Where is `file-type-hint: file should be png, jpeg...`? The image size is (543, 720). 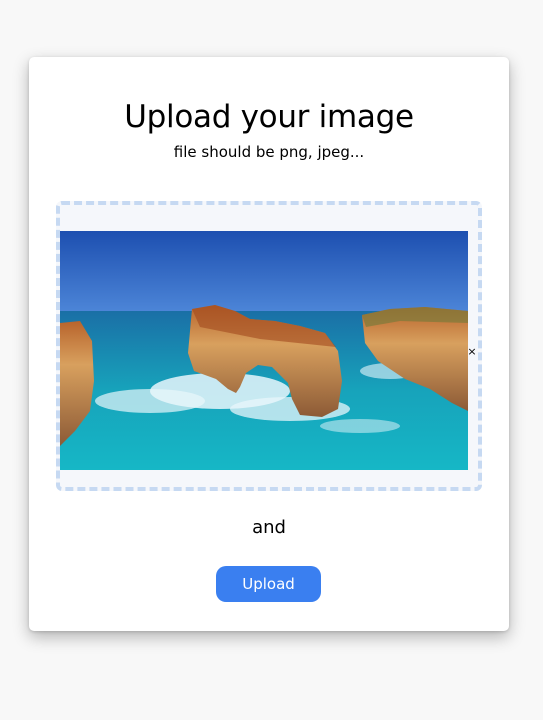 file-type-hint: file should be png, jpeg... is located at coordinates (269, 152).